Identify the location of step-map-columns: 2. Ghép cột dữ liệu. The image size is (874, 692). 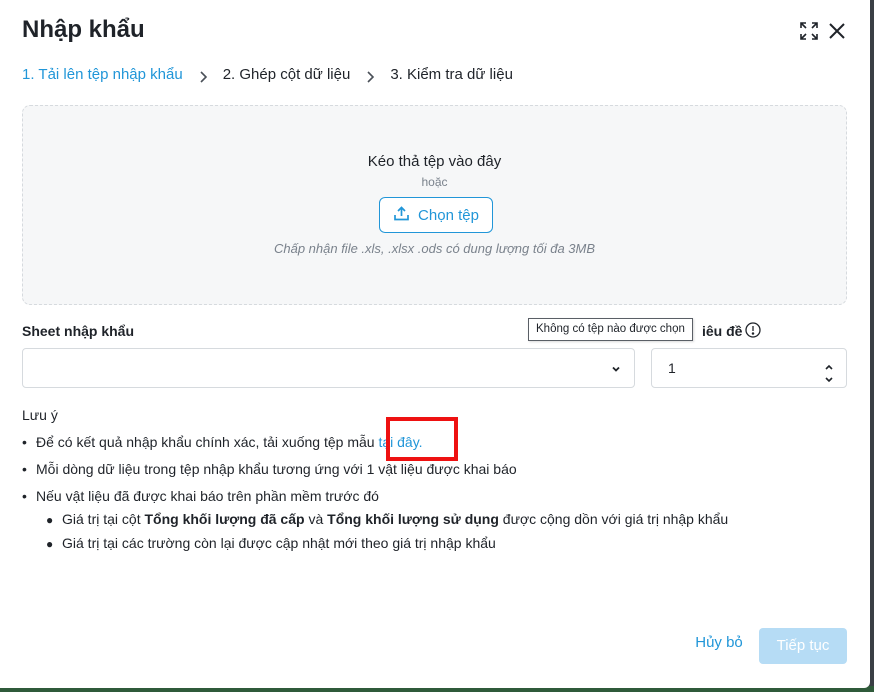
(287, 74).